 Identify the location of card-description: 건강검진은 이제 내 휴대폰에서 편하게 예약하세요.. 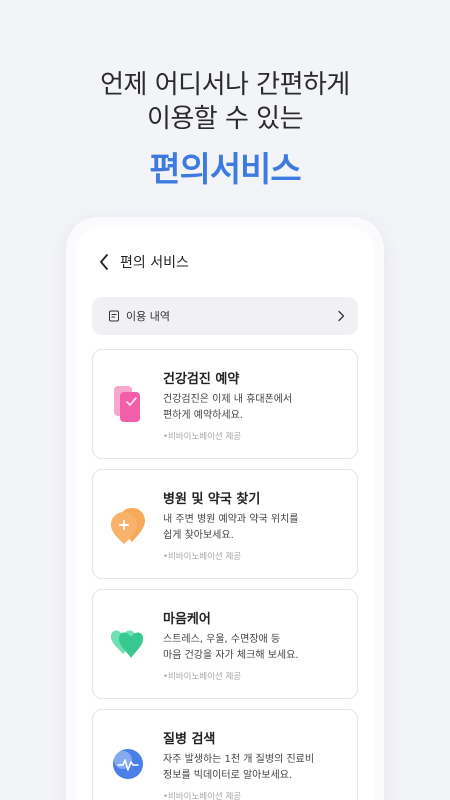
(257, 408).